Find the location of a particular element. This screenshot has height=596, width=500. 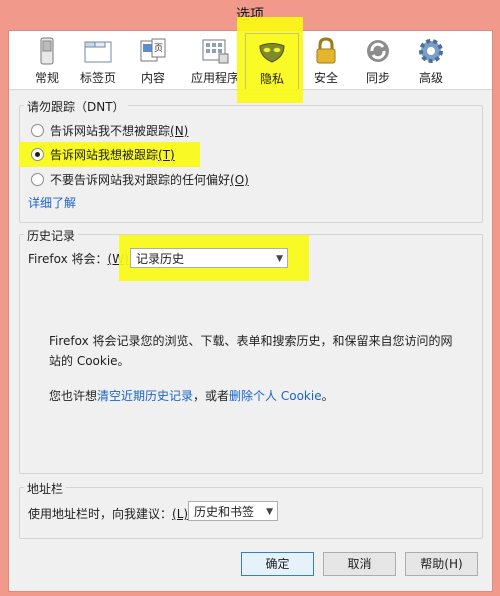

padlock-icon is located at coordinates (326, 50).